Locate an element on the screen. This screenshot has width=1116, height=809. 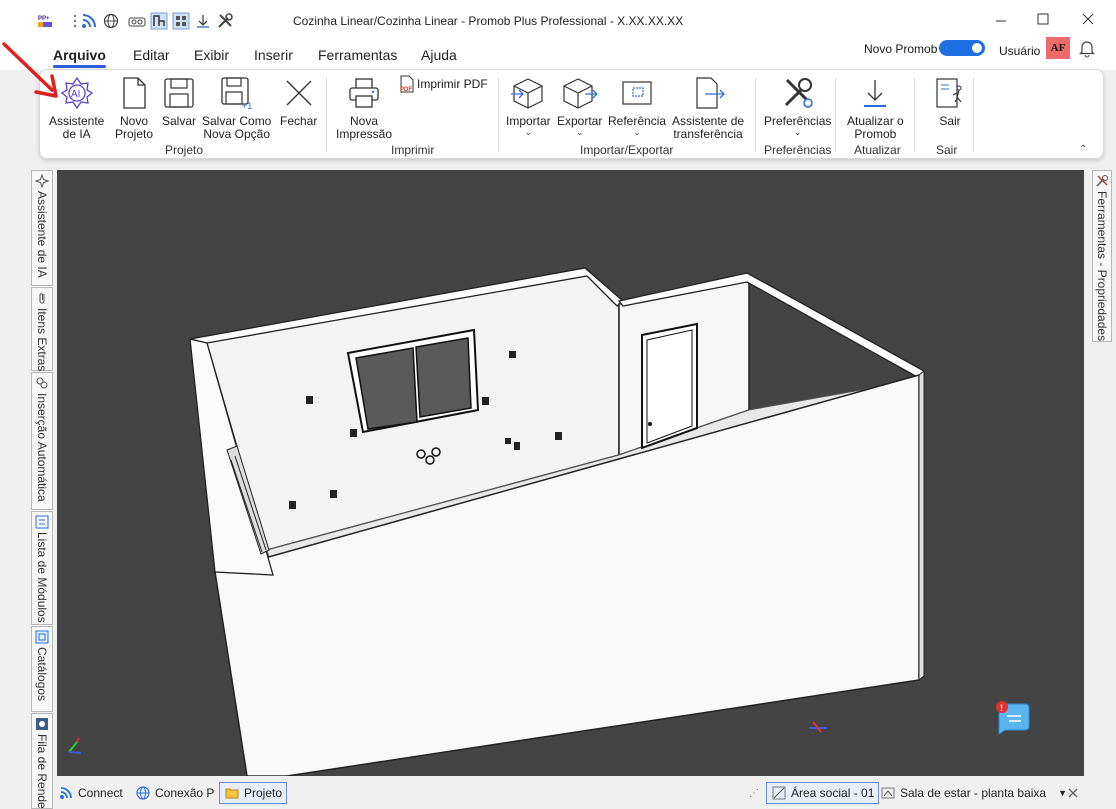
svg-text: AI is located at coordinates (75, 94).